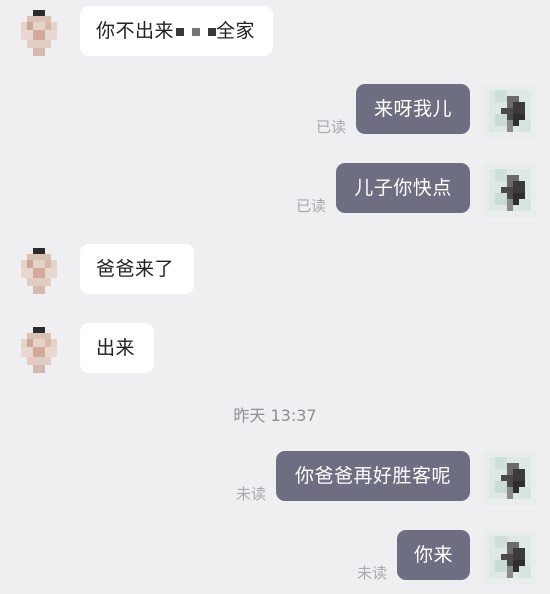 Image resolution: width=550 pixels, height=594 pixels. I want to click on message-text-part: 你不出来, so click(135, 31).